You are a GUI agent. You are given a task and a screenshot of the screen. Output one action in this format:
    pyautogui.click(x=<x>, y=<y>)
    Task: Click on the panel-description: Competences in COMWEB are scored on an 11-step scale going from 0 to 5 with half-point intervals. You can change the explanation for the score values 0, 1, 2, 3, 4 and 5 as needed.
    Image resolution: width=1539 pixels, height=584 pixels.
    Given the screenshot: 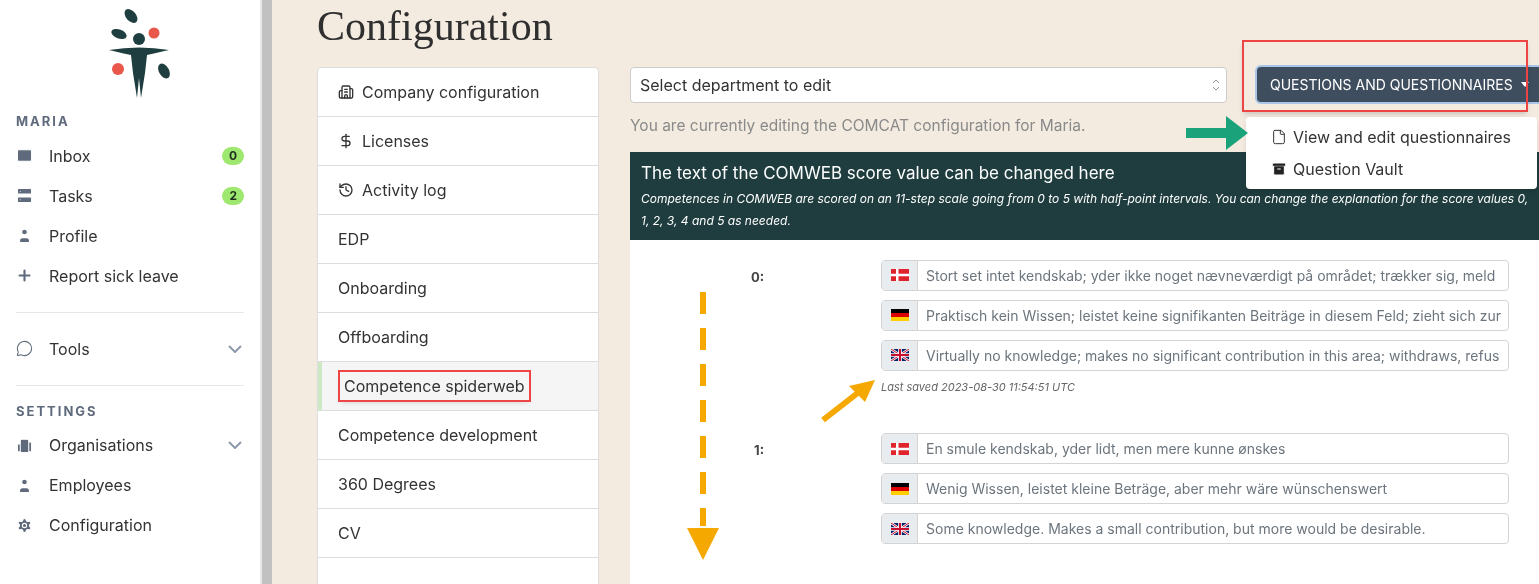 What is the action you would take?
    pyautogui.click(x=1085, y=209)
    